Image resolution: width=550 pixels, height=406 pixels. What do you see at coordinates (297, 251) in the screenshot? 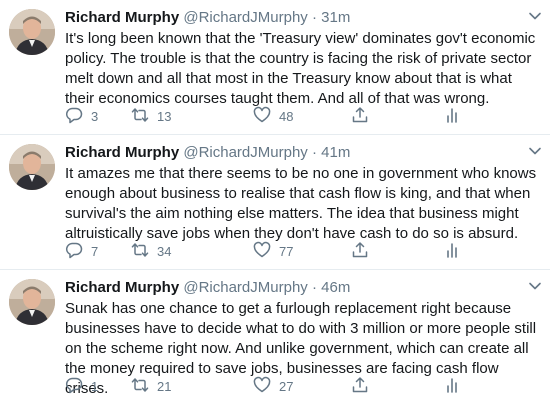
I see `tweet-actions: 7 34 77` at bounding box center [297, 251].